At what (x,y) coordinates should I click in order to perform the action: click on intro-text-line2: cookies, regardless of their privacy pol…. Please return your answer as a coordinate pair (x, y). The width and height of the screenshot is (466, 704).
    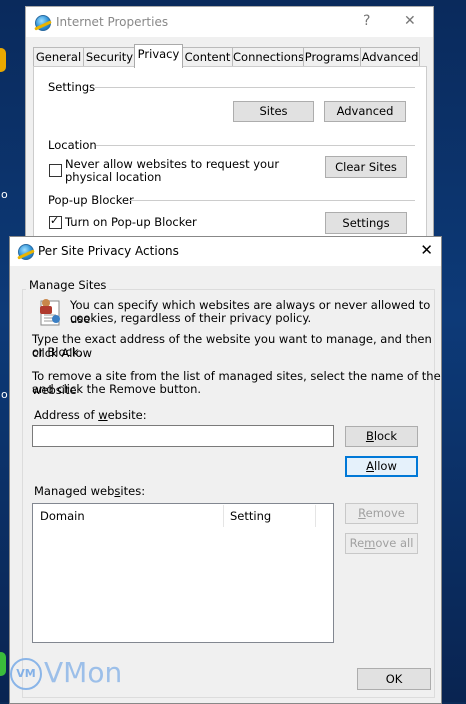
    Looking at the image, I should click on (191, 318).